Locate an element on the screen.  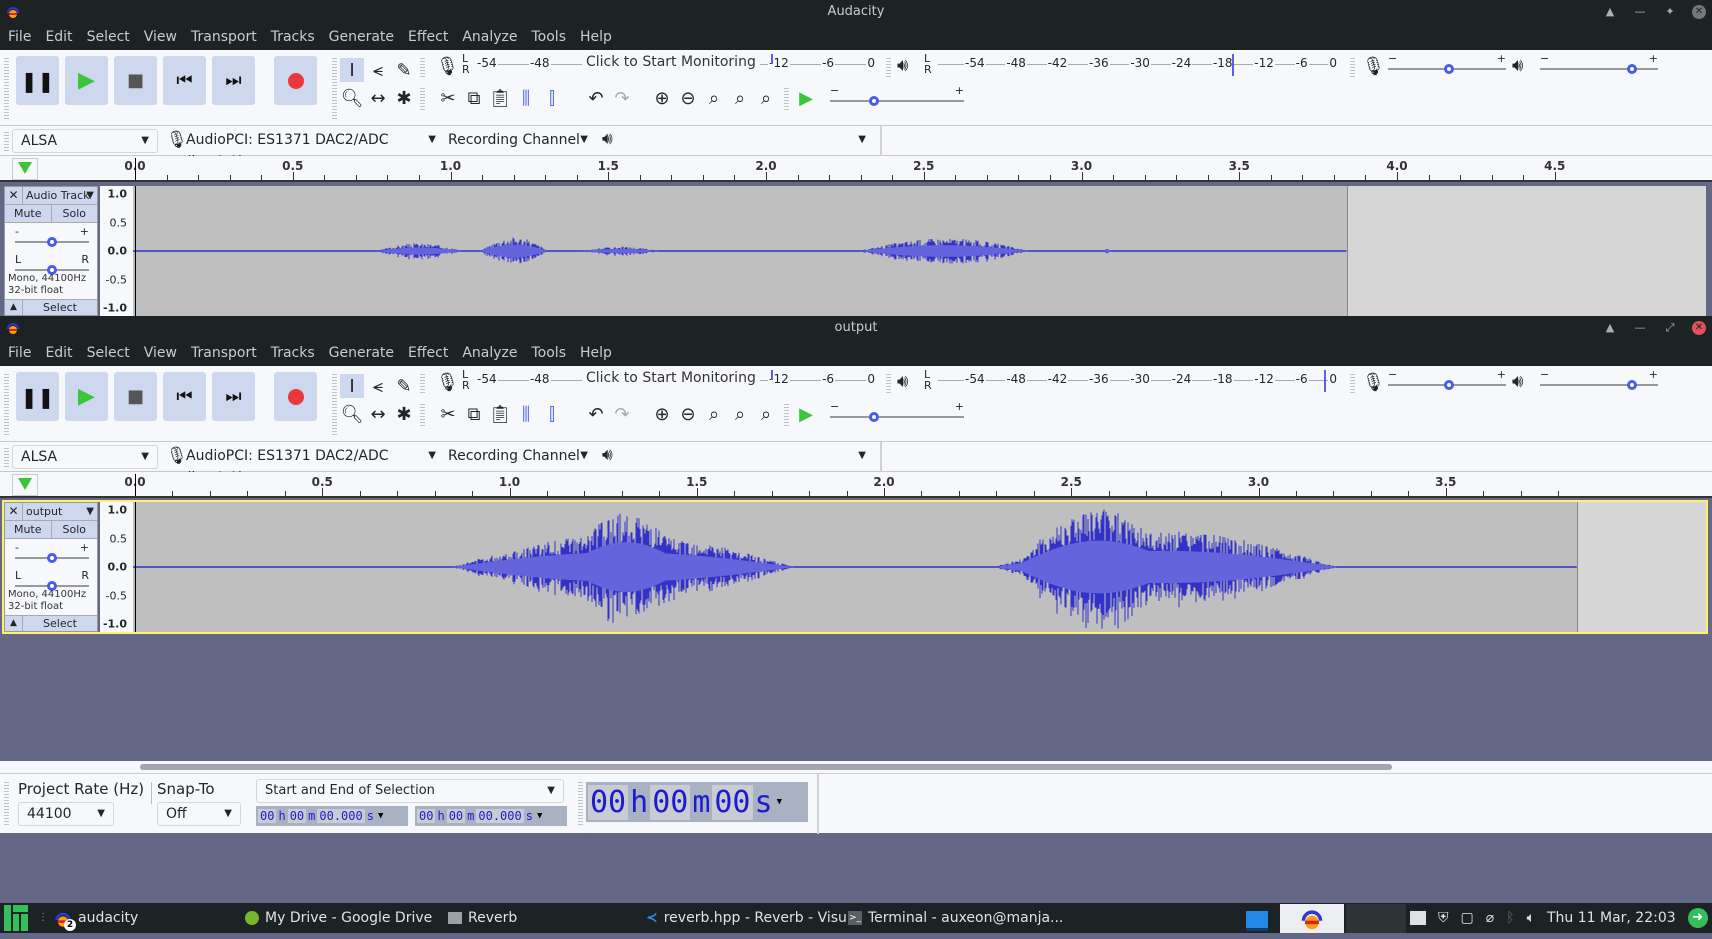
project-rate-select: 44100 ▼ is located at coordinates (66, 814).